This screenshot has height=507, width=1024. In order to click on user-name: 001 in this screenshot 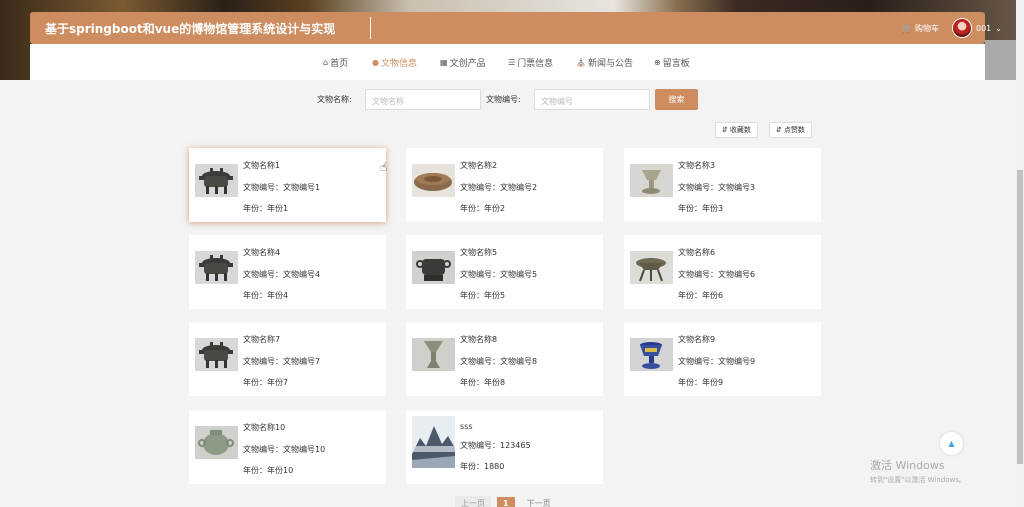, I will do `click(984, 28)`.